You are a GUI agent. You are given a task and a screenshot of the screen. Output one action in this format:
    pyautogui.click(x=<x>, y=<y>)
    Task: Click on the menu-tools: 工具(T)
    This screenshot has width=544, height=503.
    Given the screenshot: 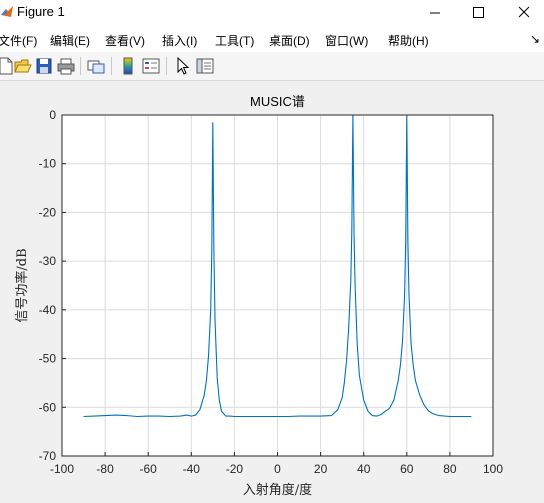 What is the action you would take?
    pyautogui.click(x=234, y=40)
    